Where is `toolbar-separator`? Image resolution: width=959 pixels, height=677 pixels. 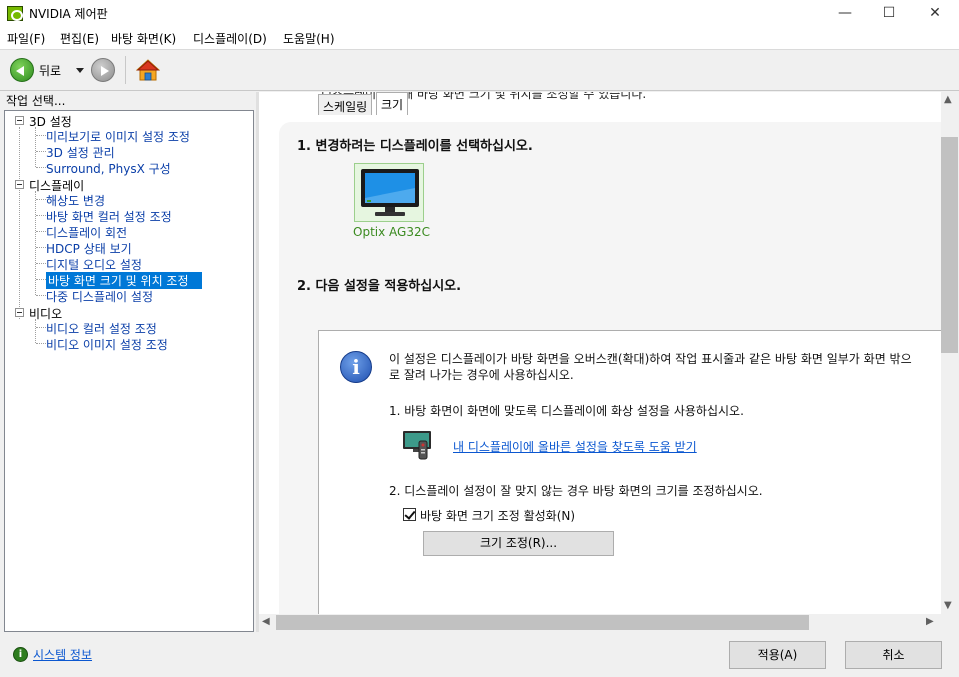
toolbar-separator is located at coordinates (125, 70).